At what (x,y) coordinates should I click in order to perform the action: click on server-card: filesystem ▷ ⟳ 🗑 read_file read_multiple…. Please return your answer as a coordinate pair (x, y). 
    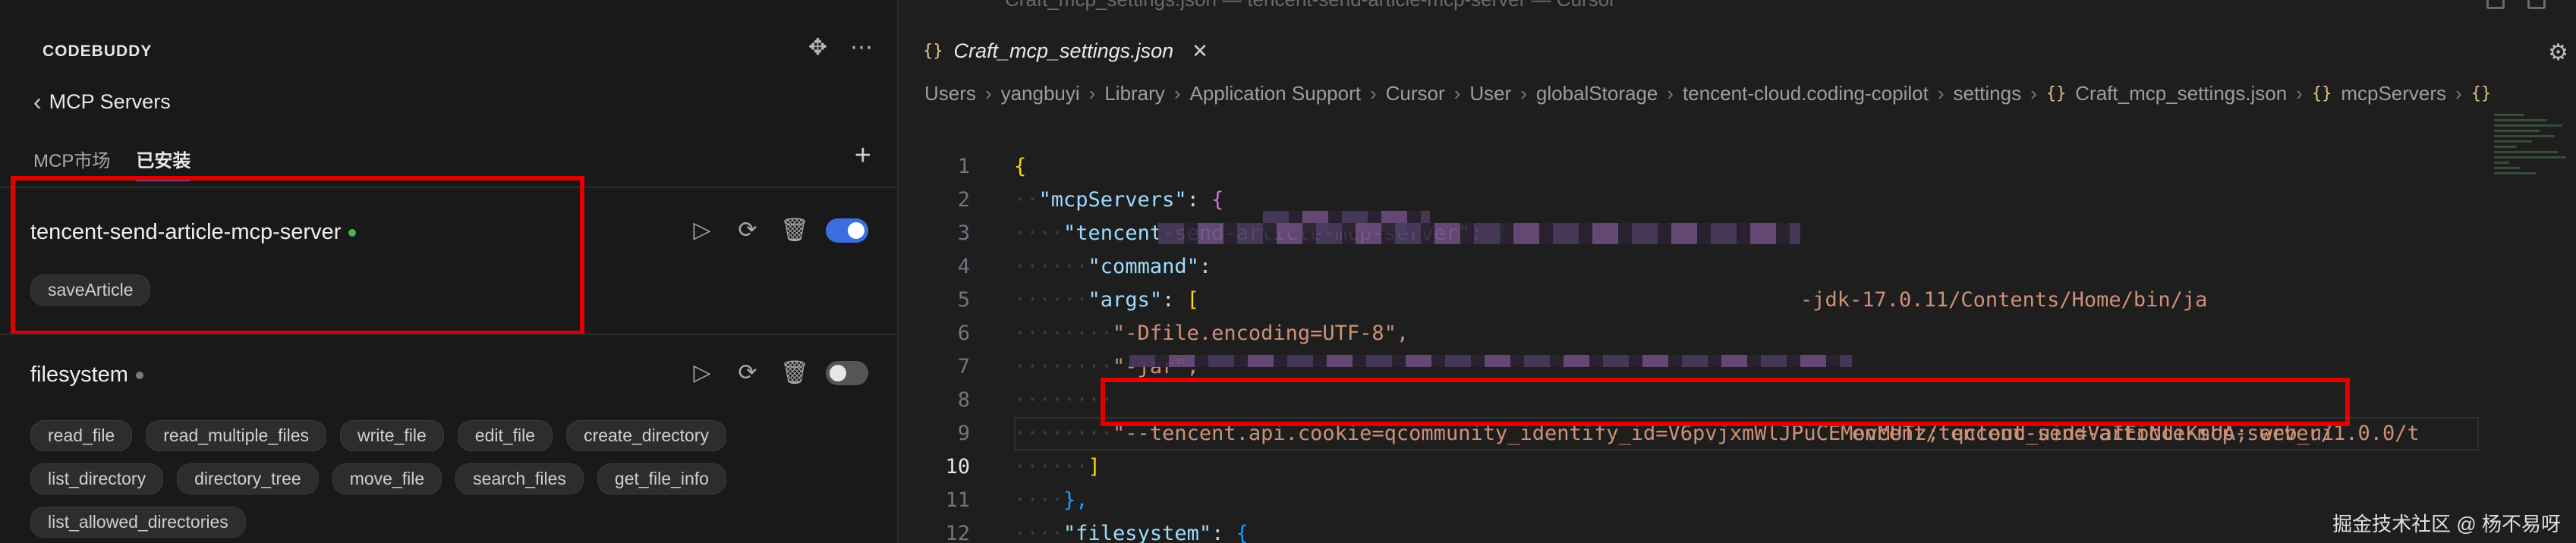
    Looking at the image, I should click on (449, 440).